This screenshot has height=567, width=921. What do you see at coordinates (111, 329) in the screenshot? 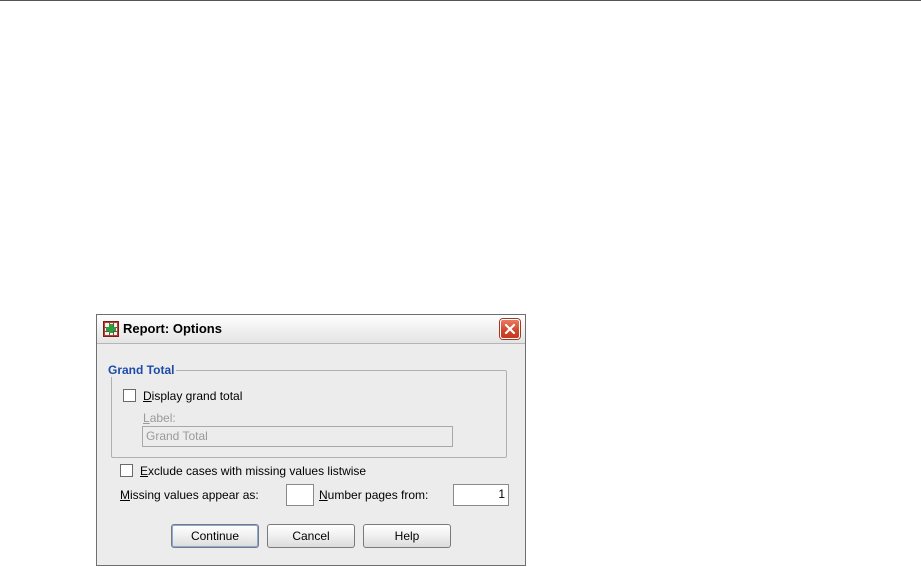
I see `app-icon` at bounding box center [111, 329].